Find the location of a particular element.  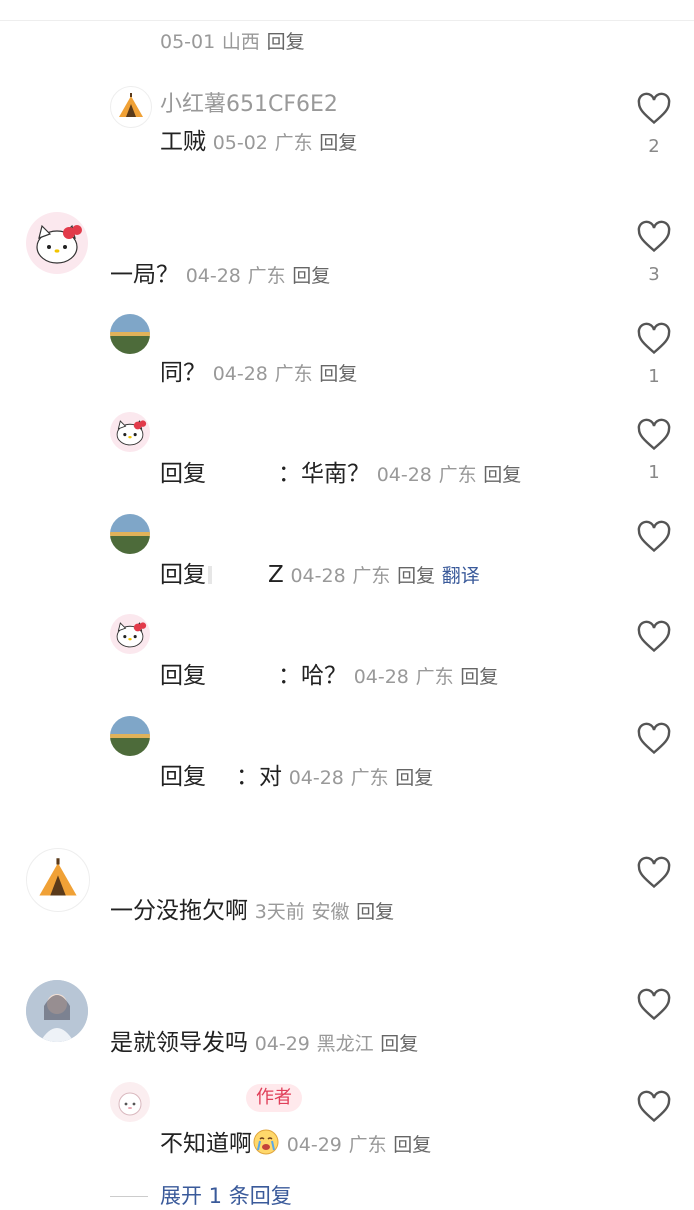

girl-avatar is located at coordinates (57, 1011).